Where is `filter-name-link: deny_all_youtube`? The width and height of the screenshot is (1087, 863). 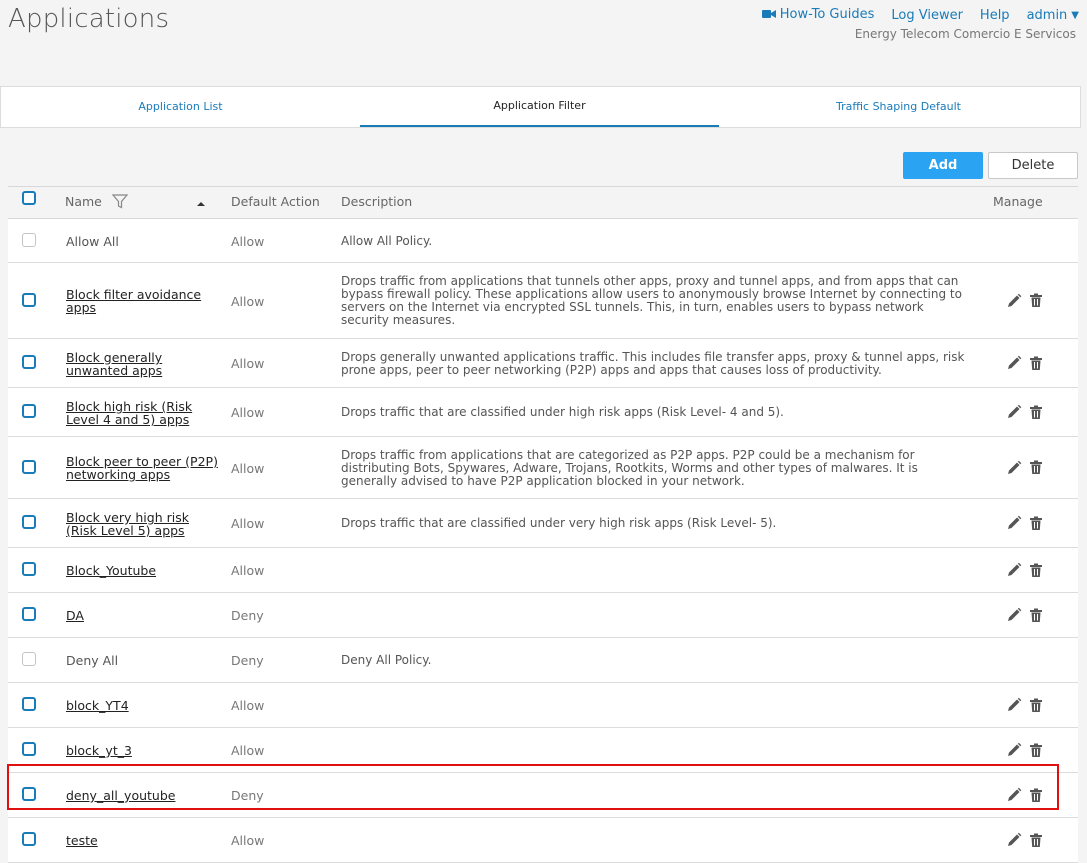
filter-name-link: deny_all_youtube is located at coordinates (142, 795).